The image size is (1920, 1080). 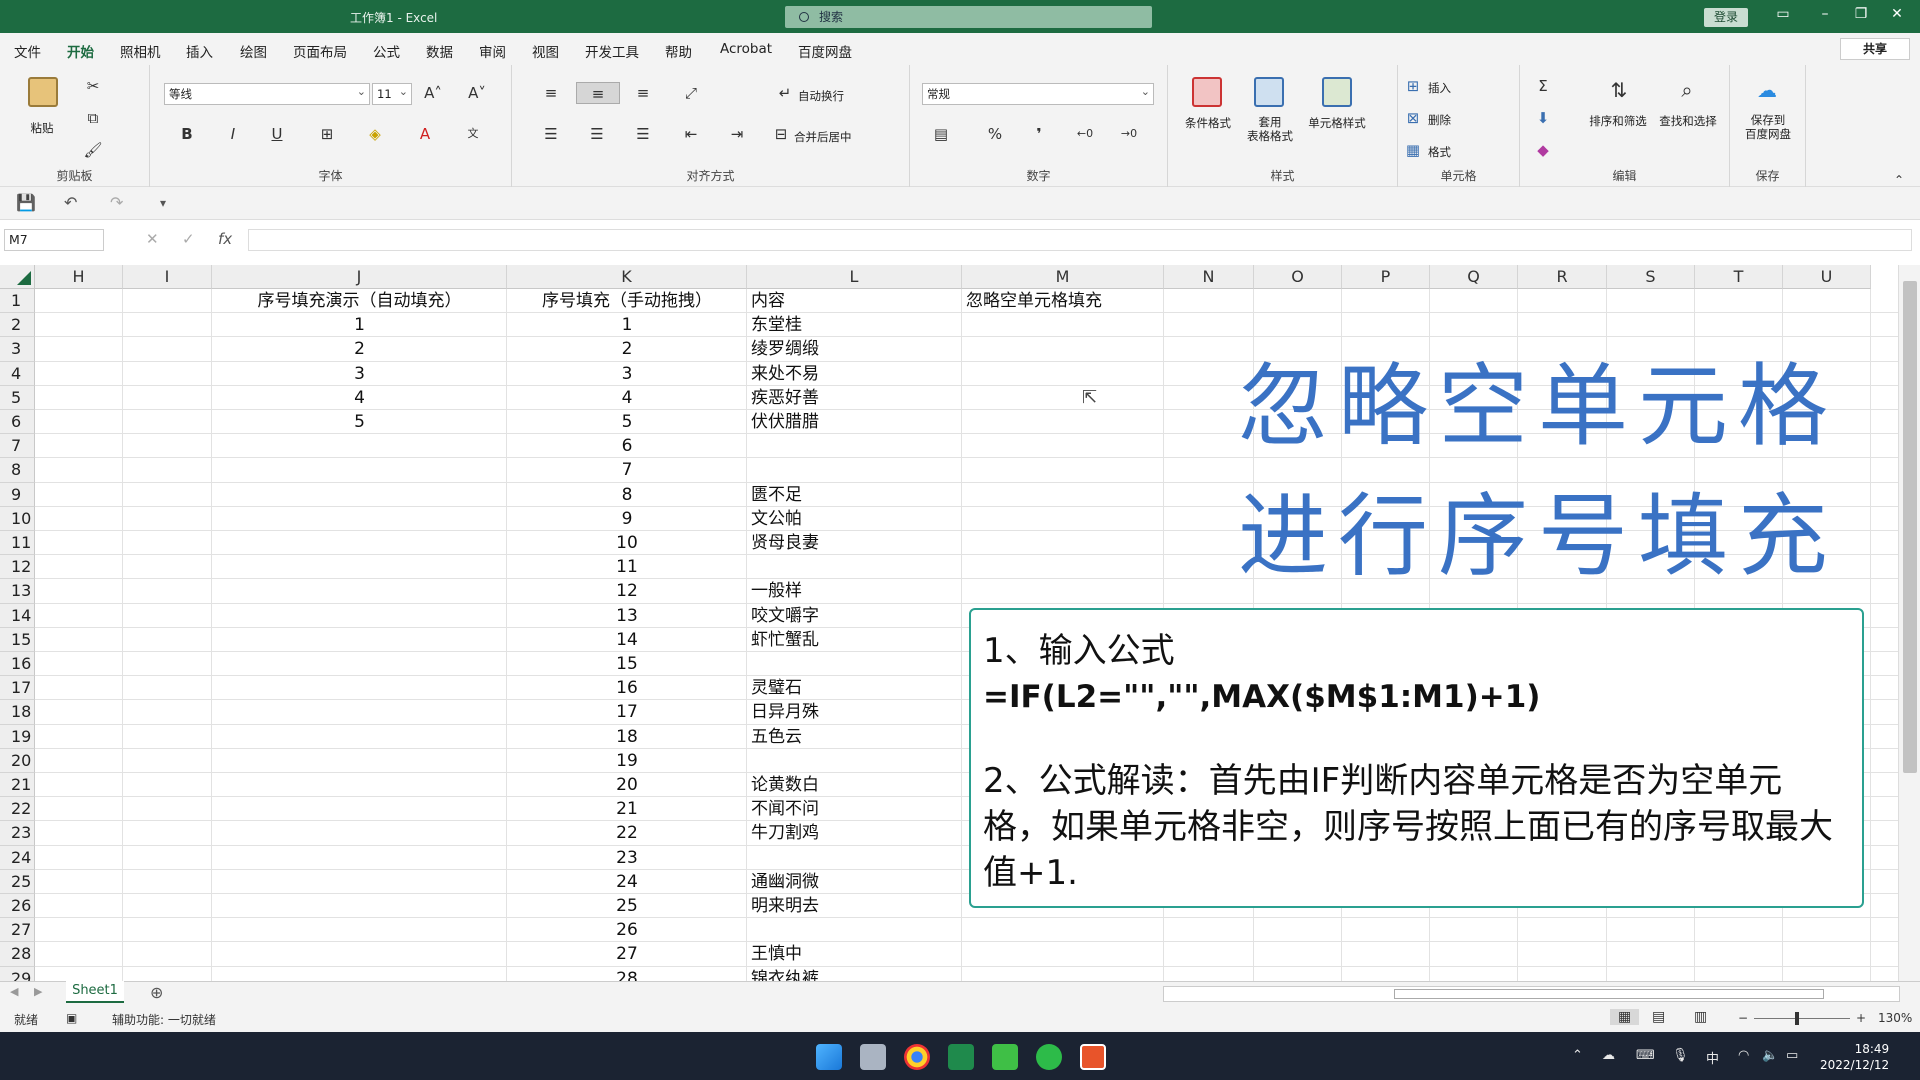 I want to click on cell-j4: 3, so click(x=359, y=374).